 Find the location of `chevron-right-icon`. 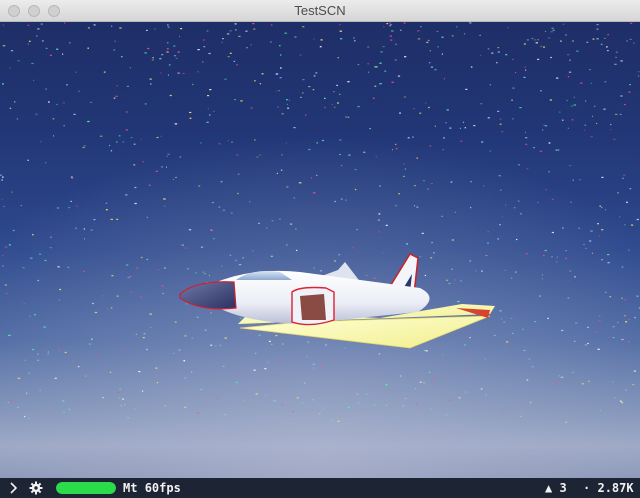

chevron-right-icon is located at coordinates (14, 488).